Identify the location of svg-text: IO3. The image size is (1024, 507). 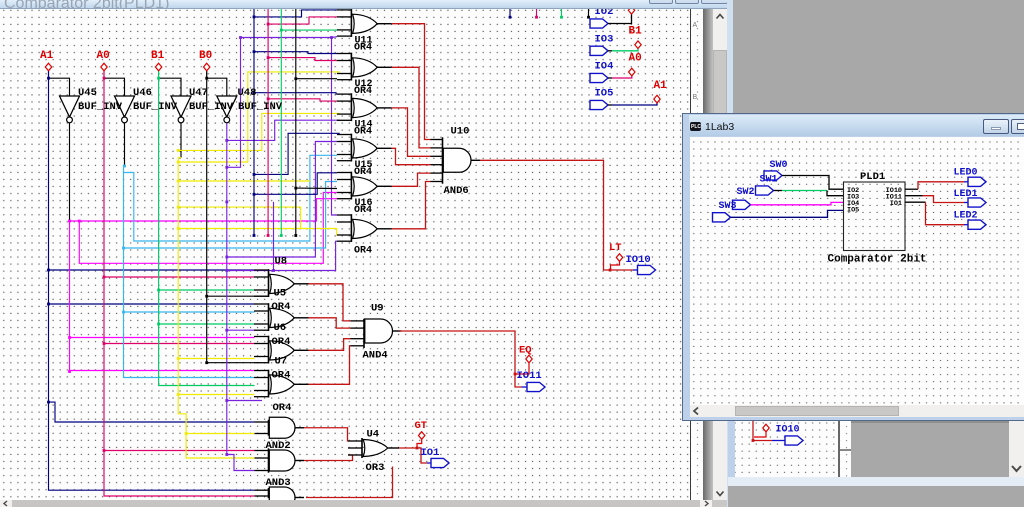
(604, 39).